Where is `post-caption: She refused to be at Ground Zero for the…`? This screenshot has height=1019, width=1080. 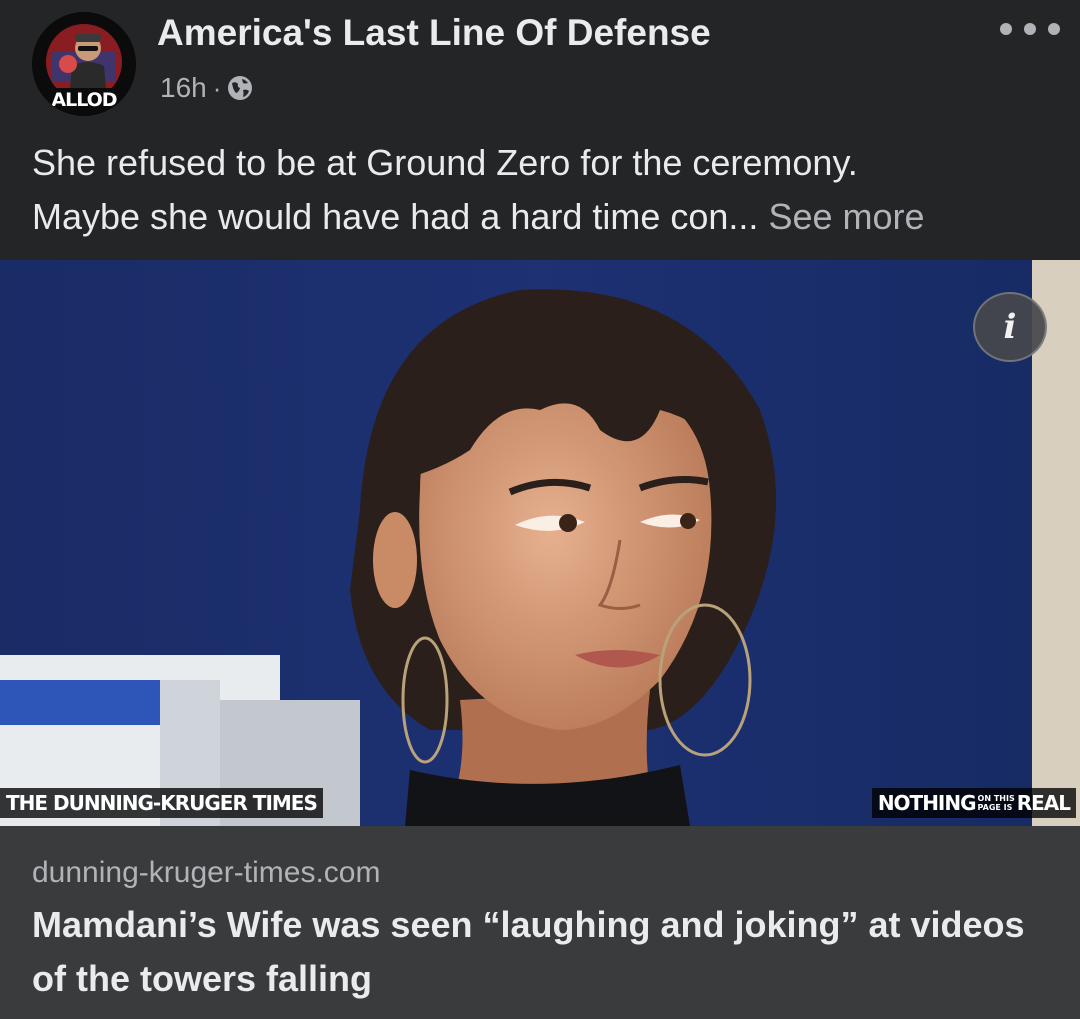
post-caption: She refused to be at Ground Zero for the… is located at coordinates (547, 190).